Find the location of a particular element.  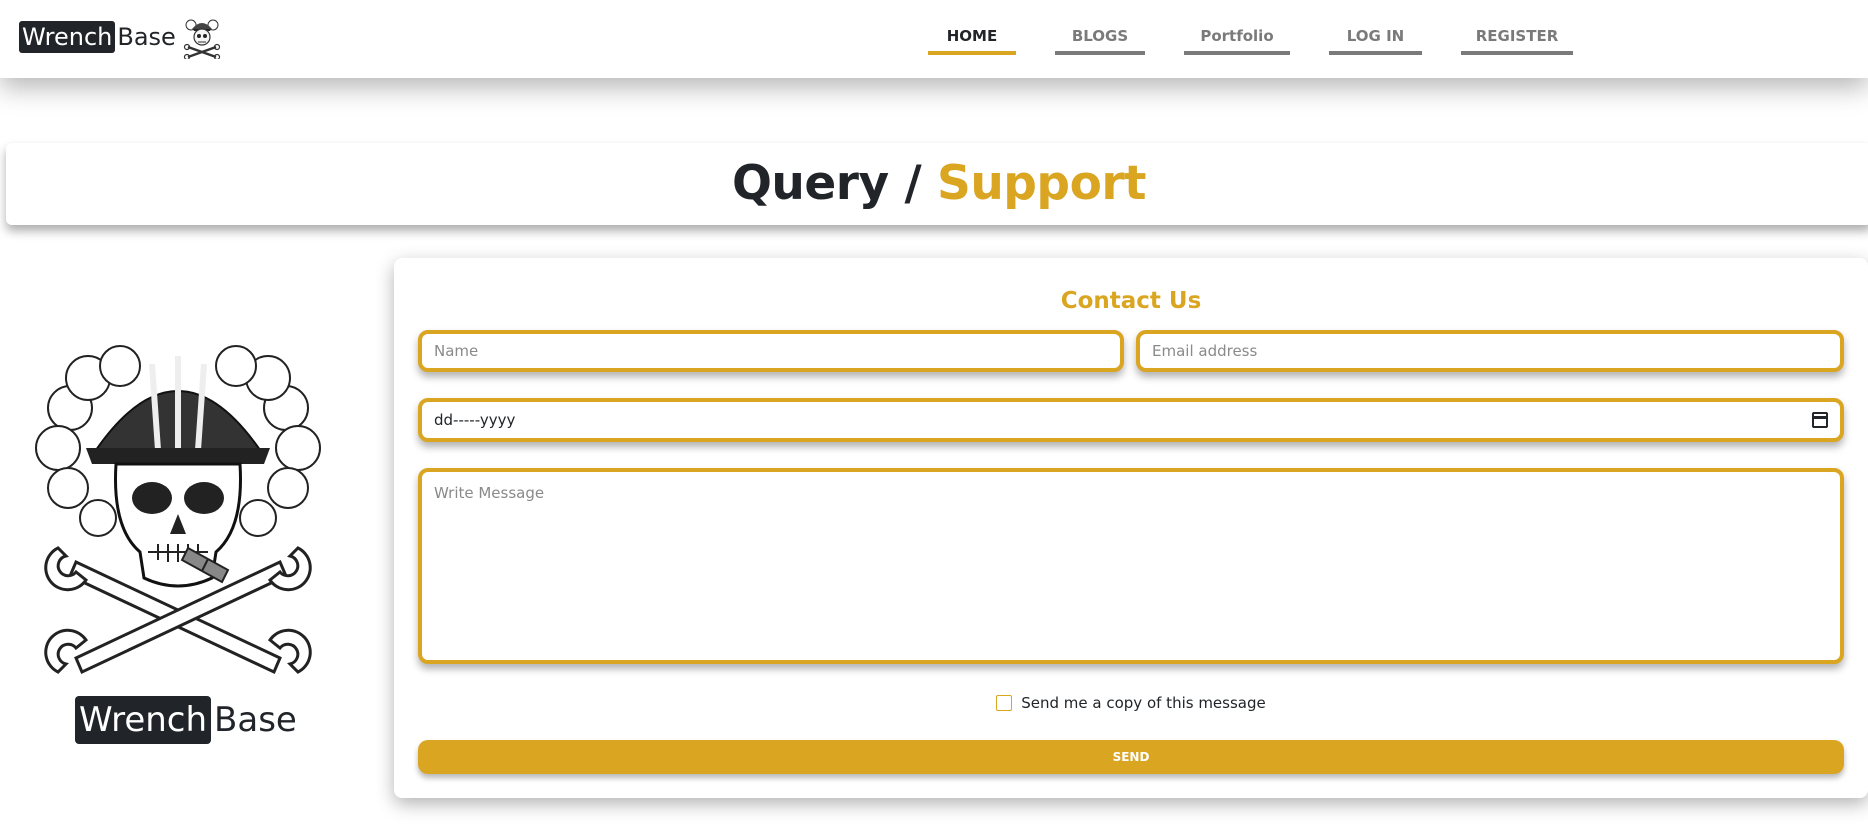

skull-hardhat-icon is located at coordinates (201, 39).